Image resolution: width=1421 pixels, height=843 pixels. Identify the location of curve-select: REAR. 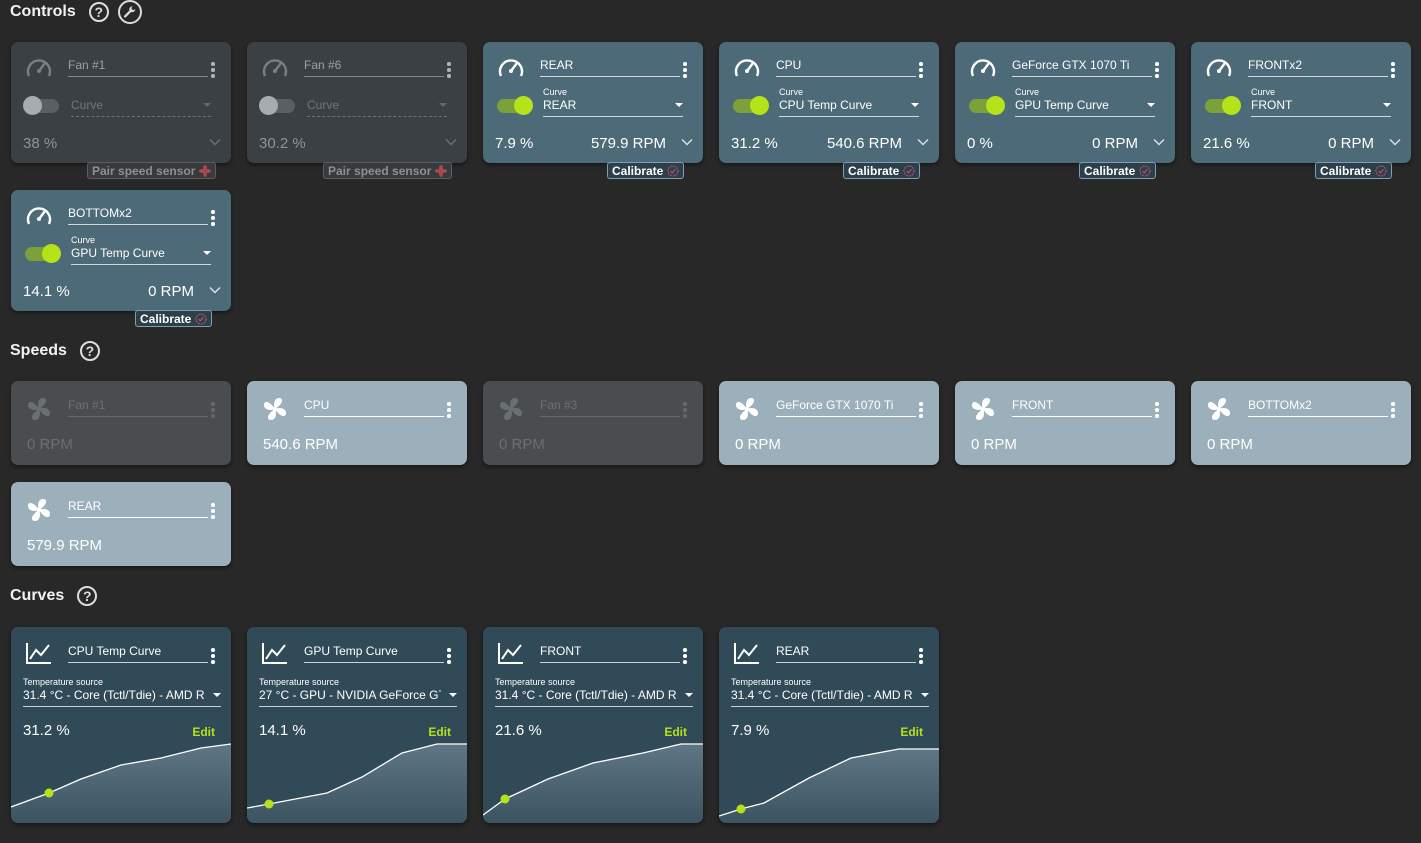
(613, 107).